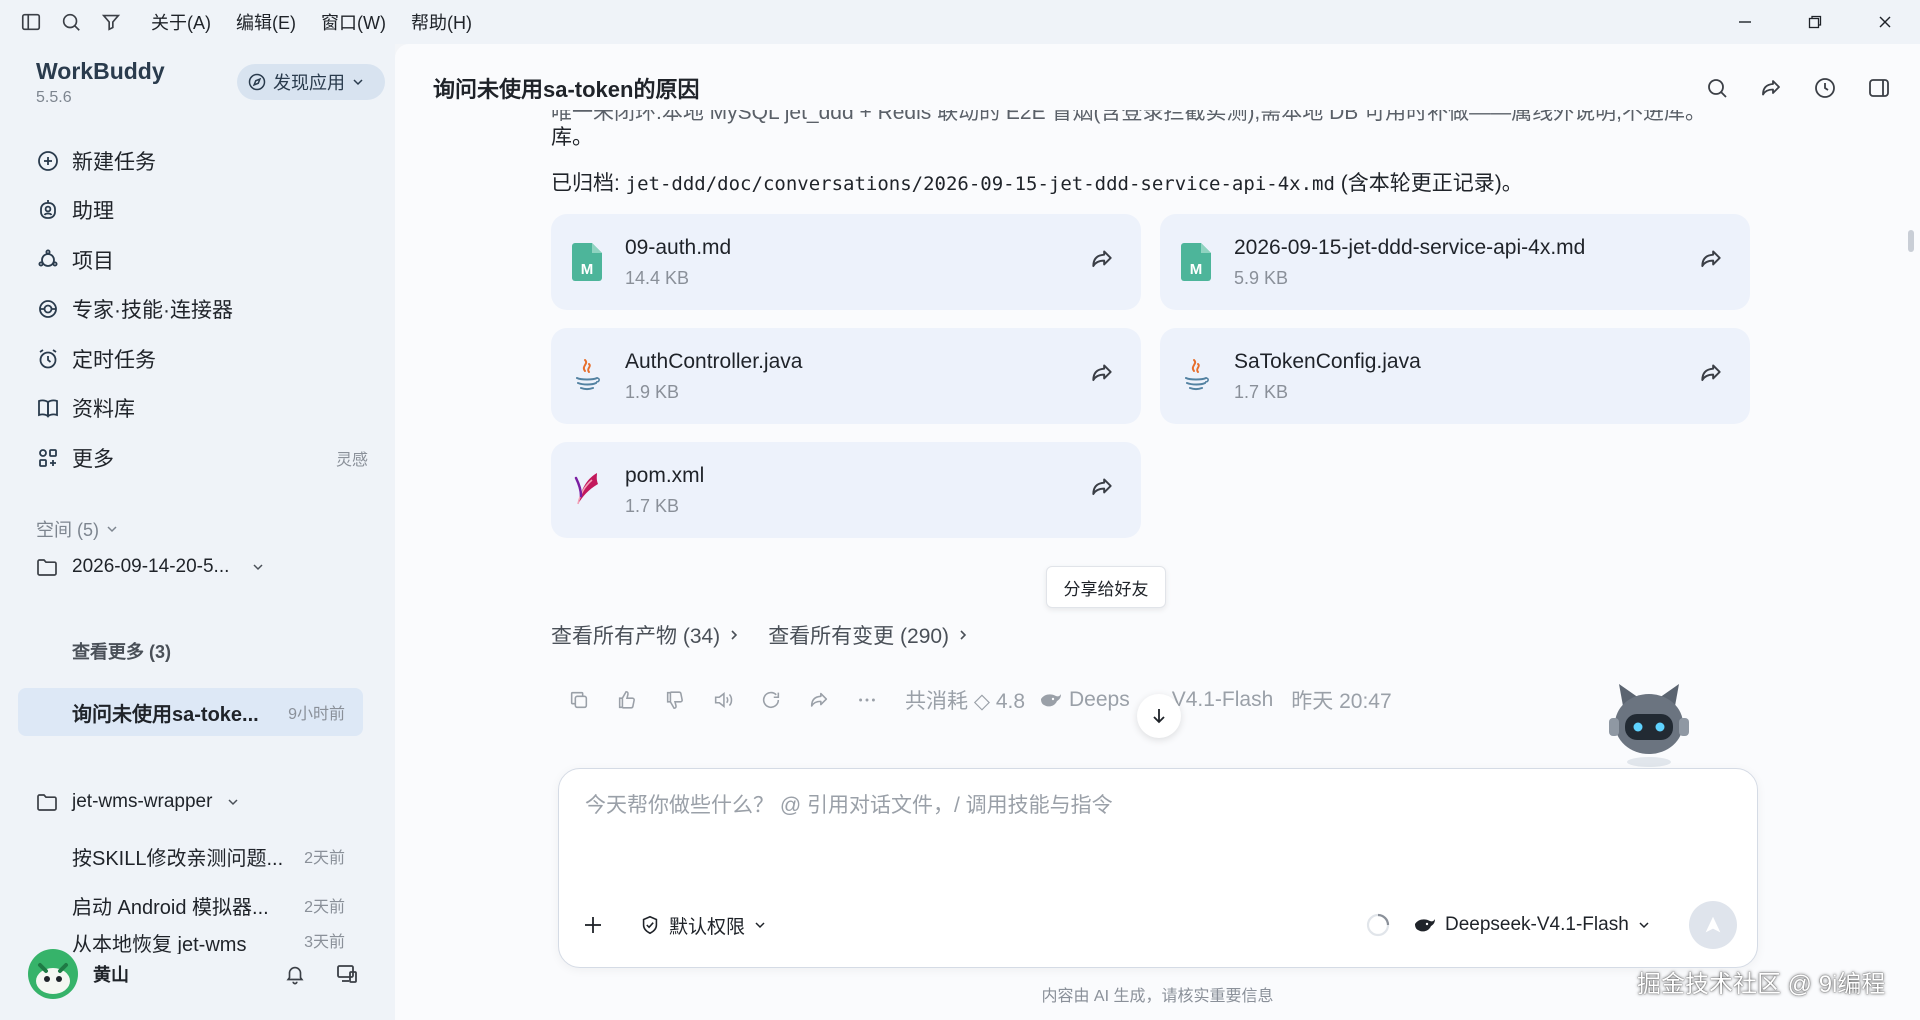 Image resolution: width=1920 pixels, height=1020 pixels. What do you see at coordinates (636, 636) in the screenshot?
I see `view-artifacts-label: 查看所有产物 (34)` at bounding box center [636, 636].